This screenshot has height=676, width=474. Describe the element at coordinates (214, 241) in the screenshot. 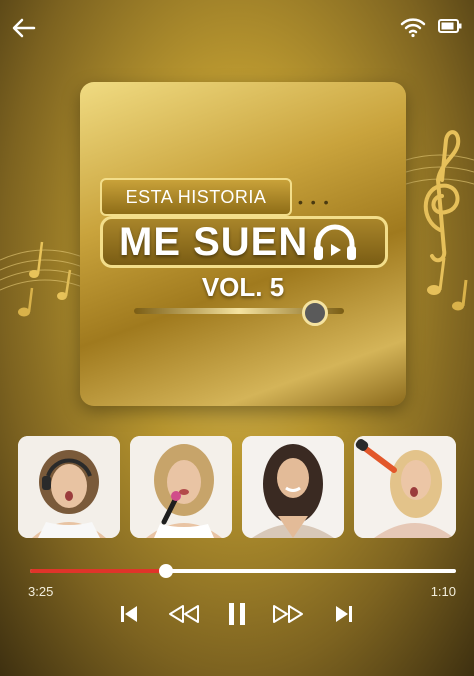

I see `album-title: ME SUEN` at that location.